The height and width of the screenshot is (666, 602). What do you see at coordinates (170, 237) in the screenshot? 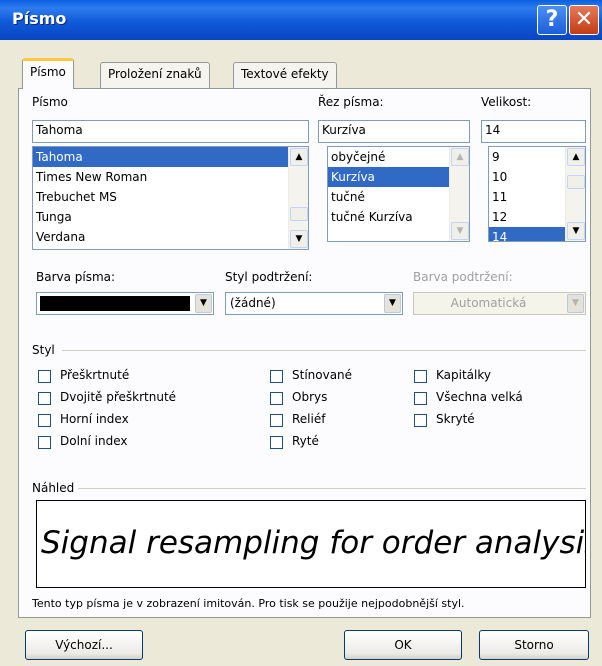
I see `list-item: Verdana` at bounding box center [170, 237].